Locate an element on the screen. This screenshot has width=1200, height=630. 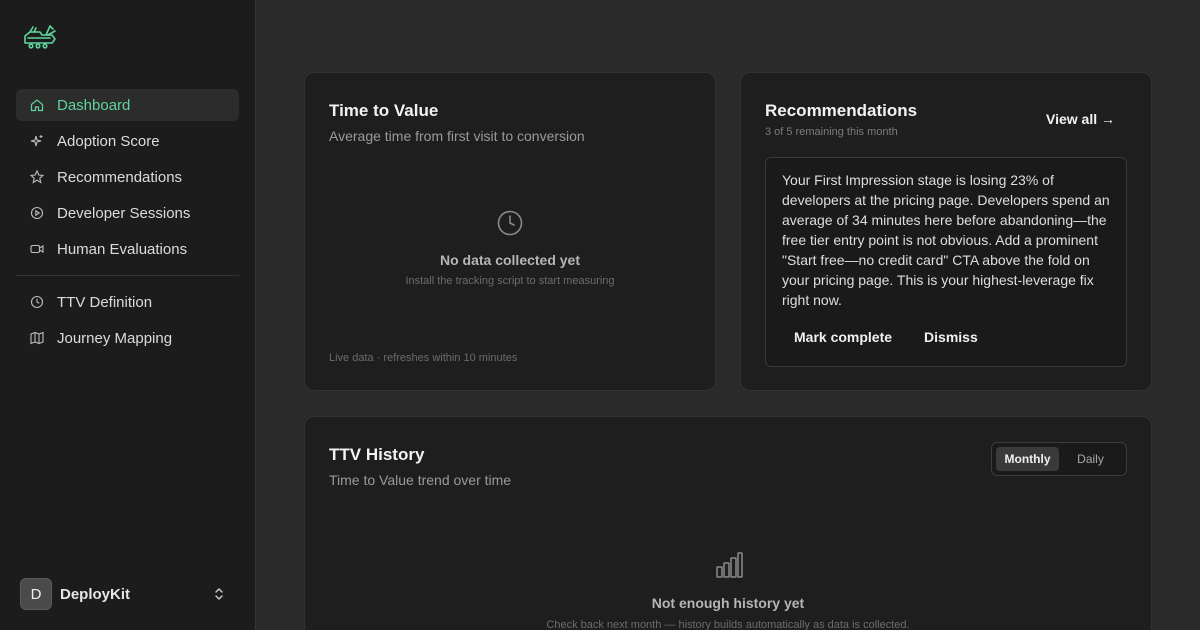
sidebar-item-dashboard: Dashboard is located at coordinates (127, 105).